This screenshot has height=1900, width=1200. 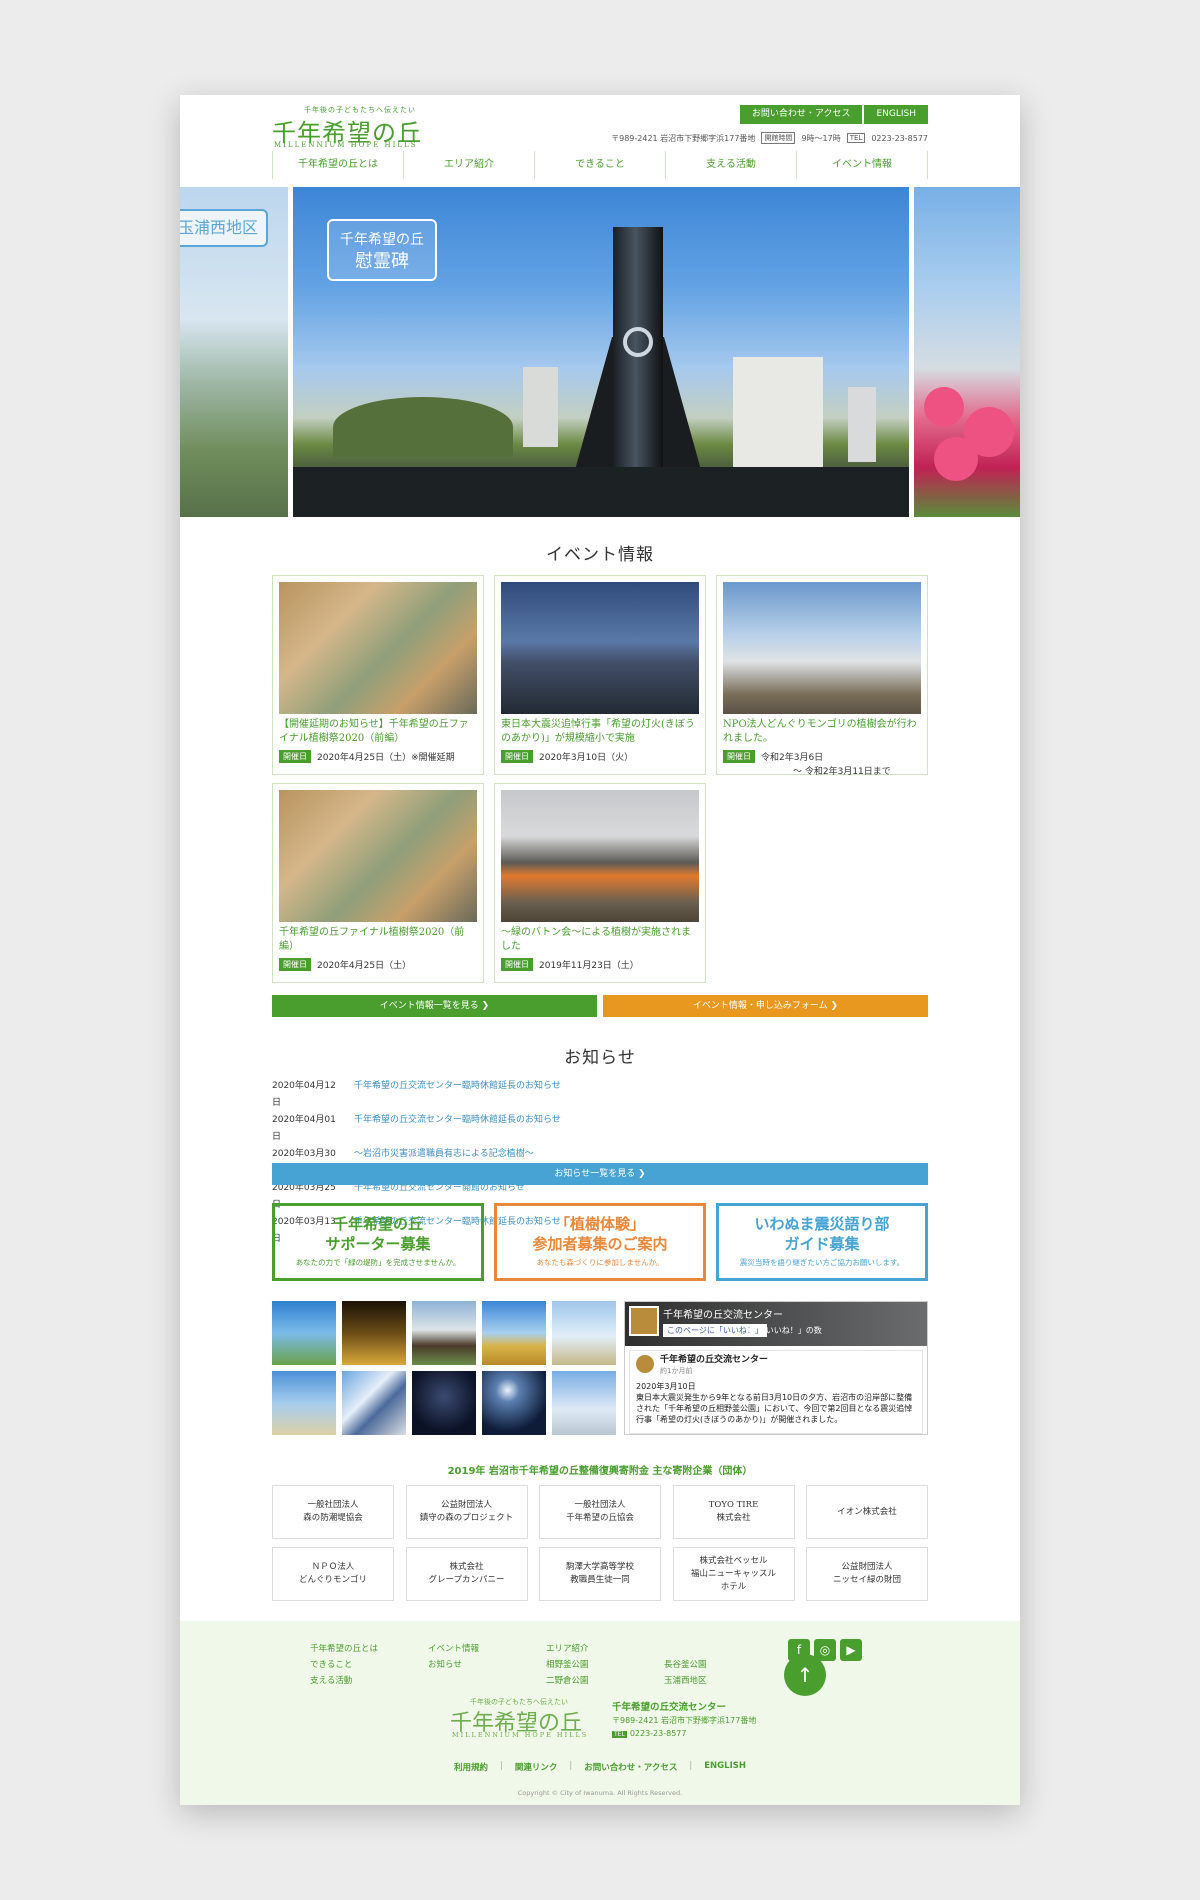 I want to click on footer-center-name: 千年希望の丘交流センター, so click(x=669, y=1707).